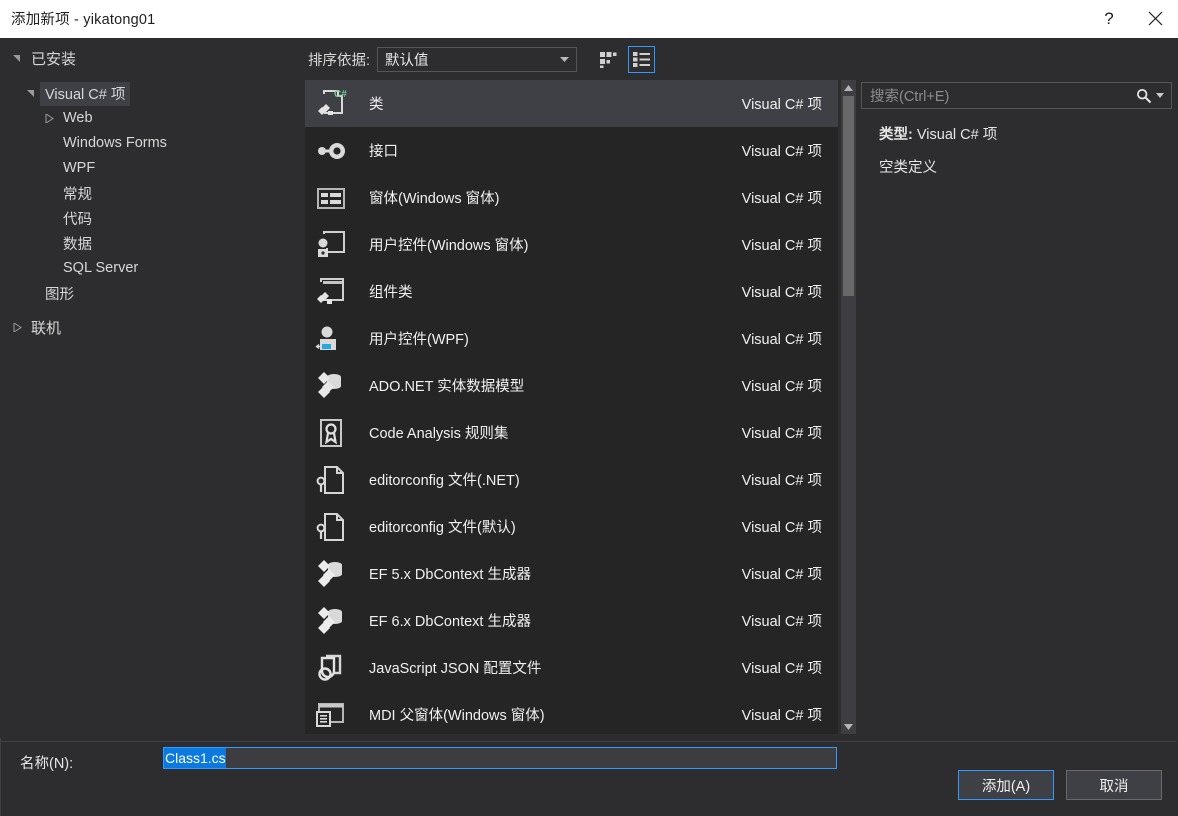 The image size is (1178, 816). What do you see at coordinates (331, 339) in the screenshot?
I see `usercontrol-wpf-icon` at bounding box center [331, 339].